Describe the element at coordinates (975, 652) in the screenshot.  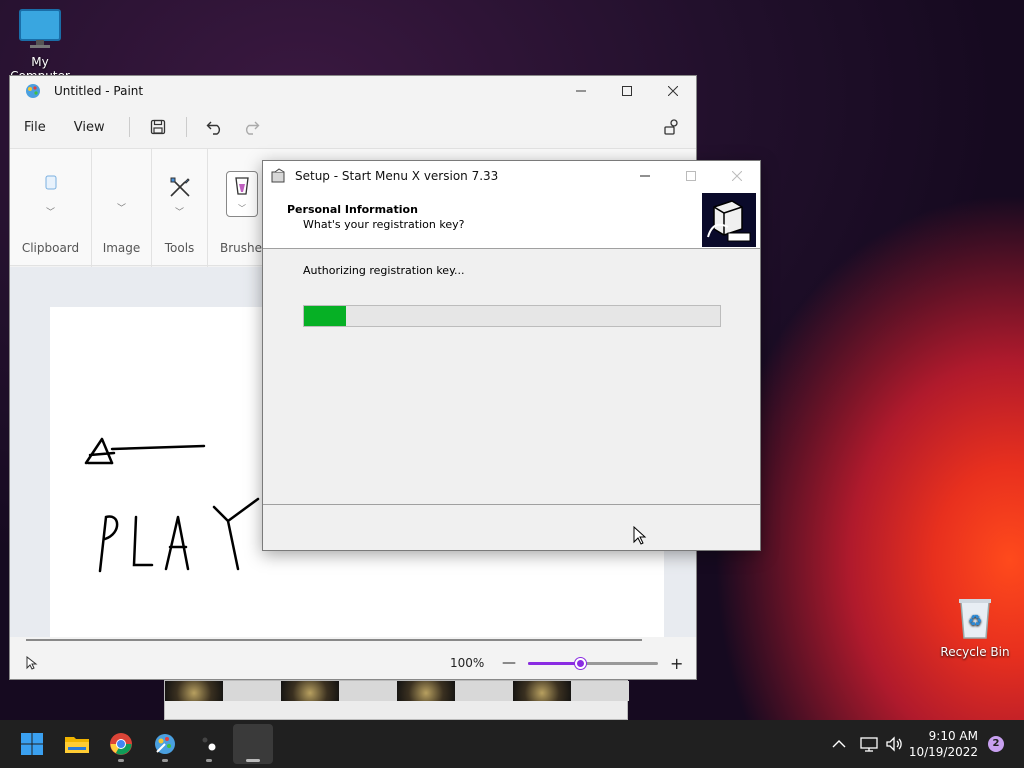
I see `desktop-icon-label: Recycle Bin` at that location.